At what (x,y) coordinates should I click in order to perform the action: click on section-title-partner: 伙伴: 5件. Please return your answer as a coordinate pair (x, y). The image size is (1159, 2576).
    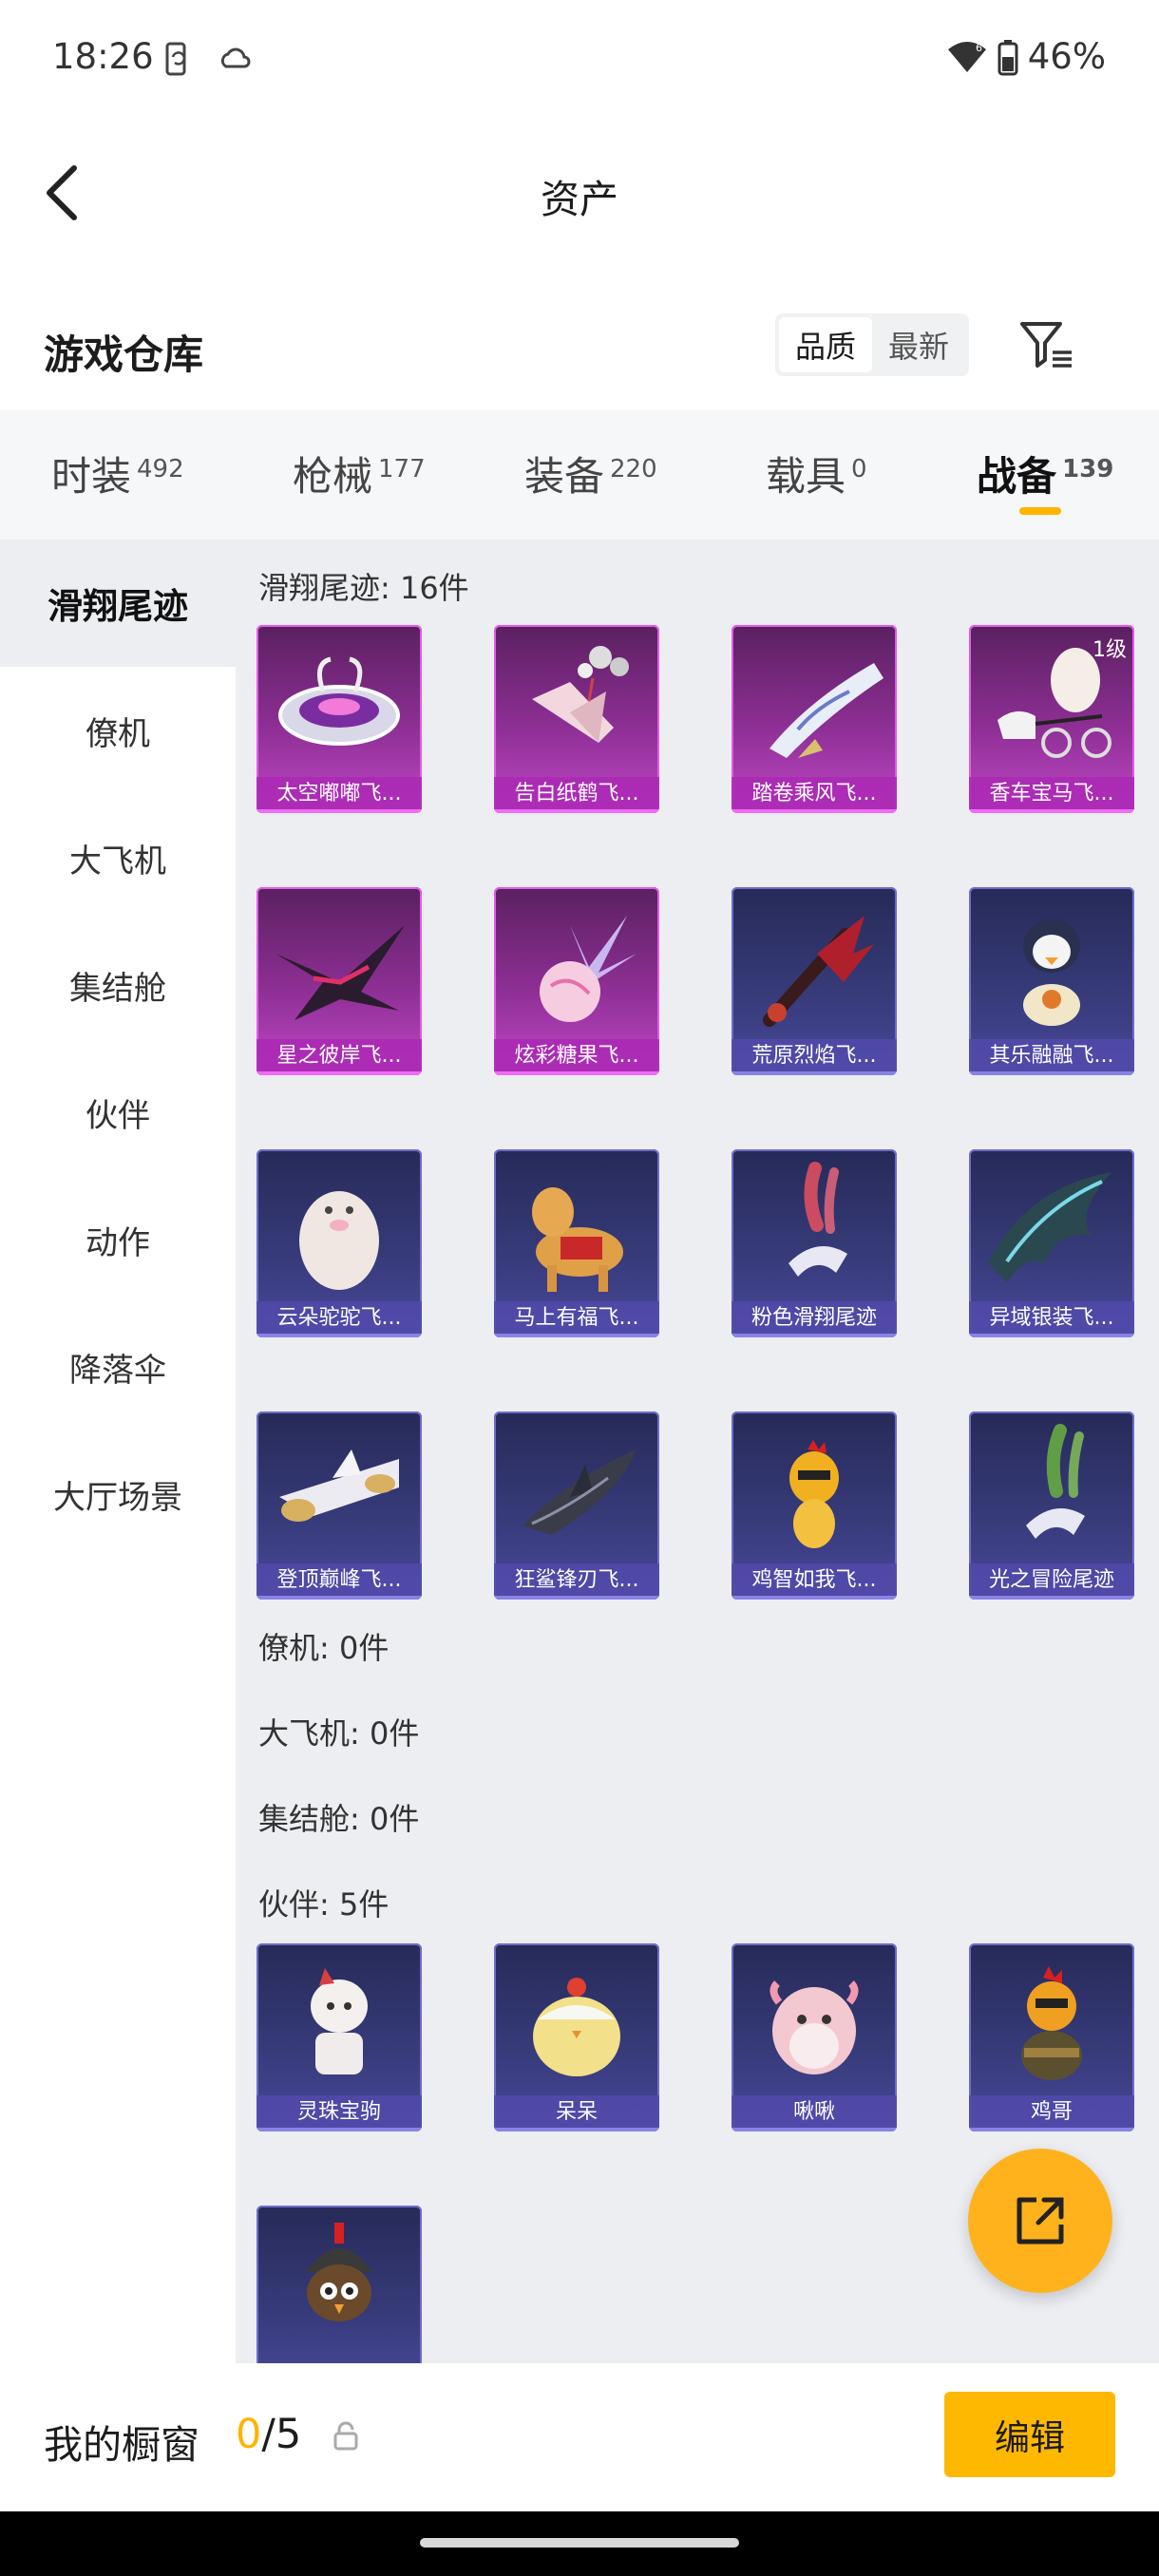
    Looking at the image, I should click on (324, 1904).